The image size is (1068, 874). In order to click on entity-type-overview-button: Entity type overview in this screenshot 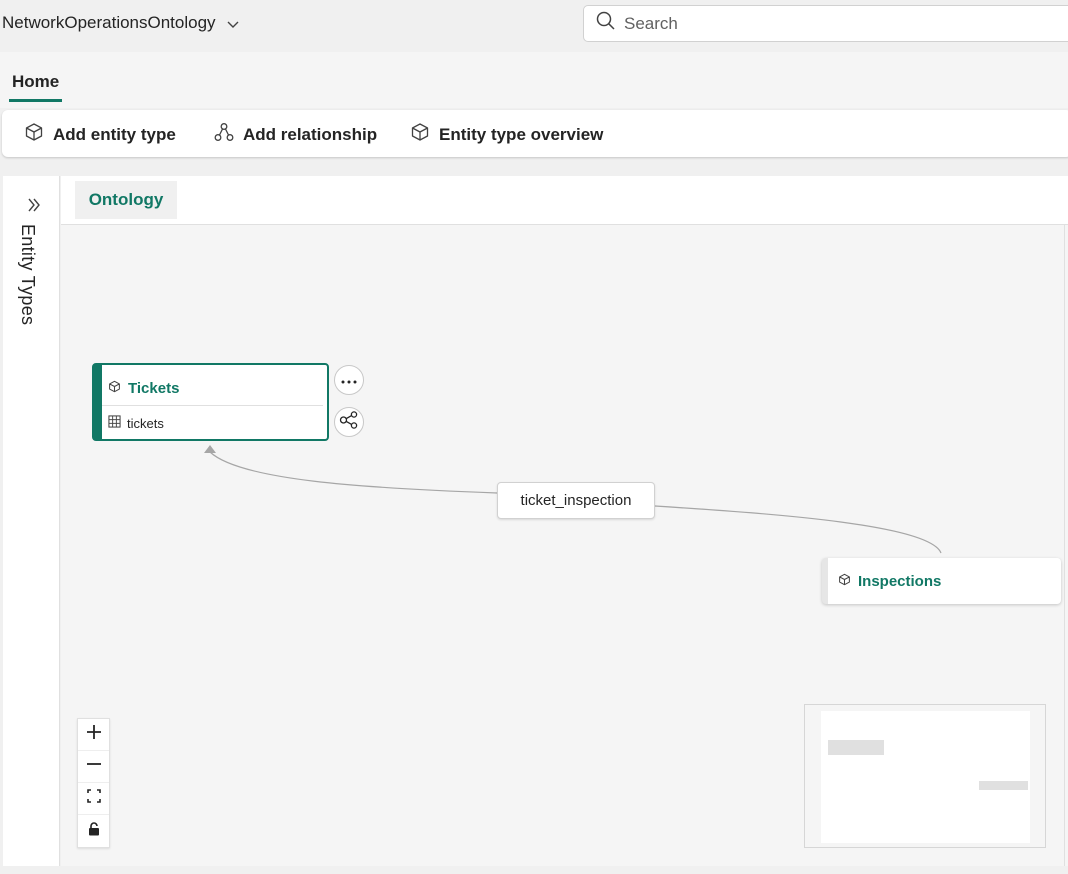, I will do `click(506, 134)`.